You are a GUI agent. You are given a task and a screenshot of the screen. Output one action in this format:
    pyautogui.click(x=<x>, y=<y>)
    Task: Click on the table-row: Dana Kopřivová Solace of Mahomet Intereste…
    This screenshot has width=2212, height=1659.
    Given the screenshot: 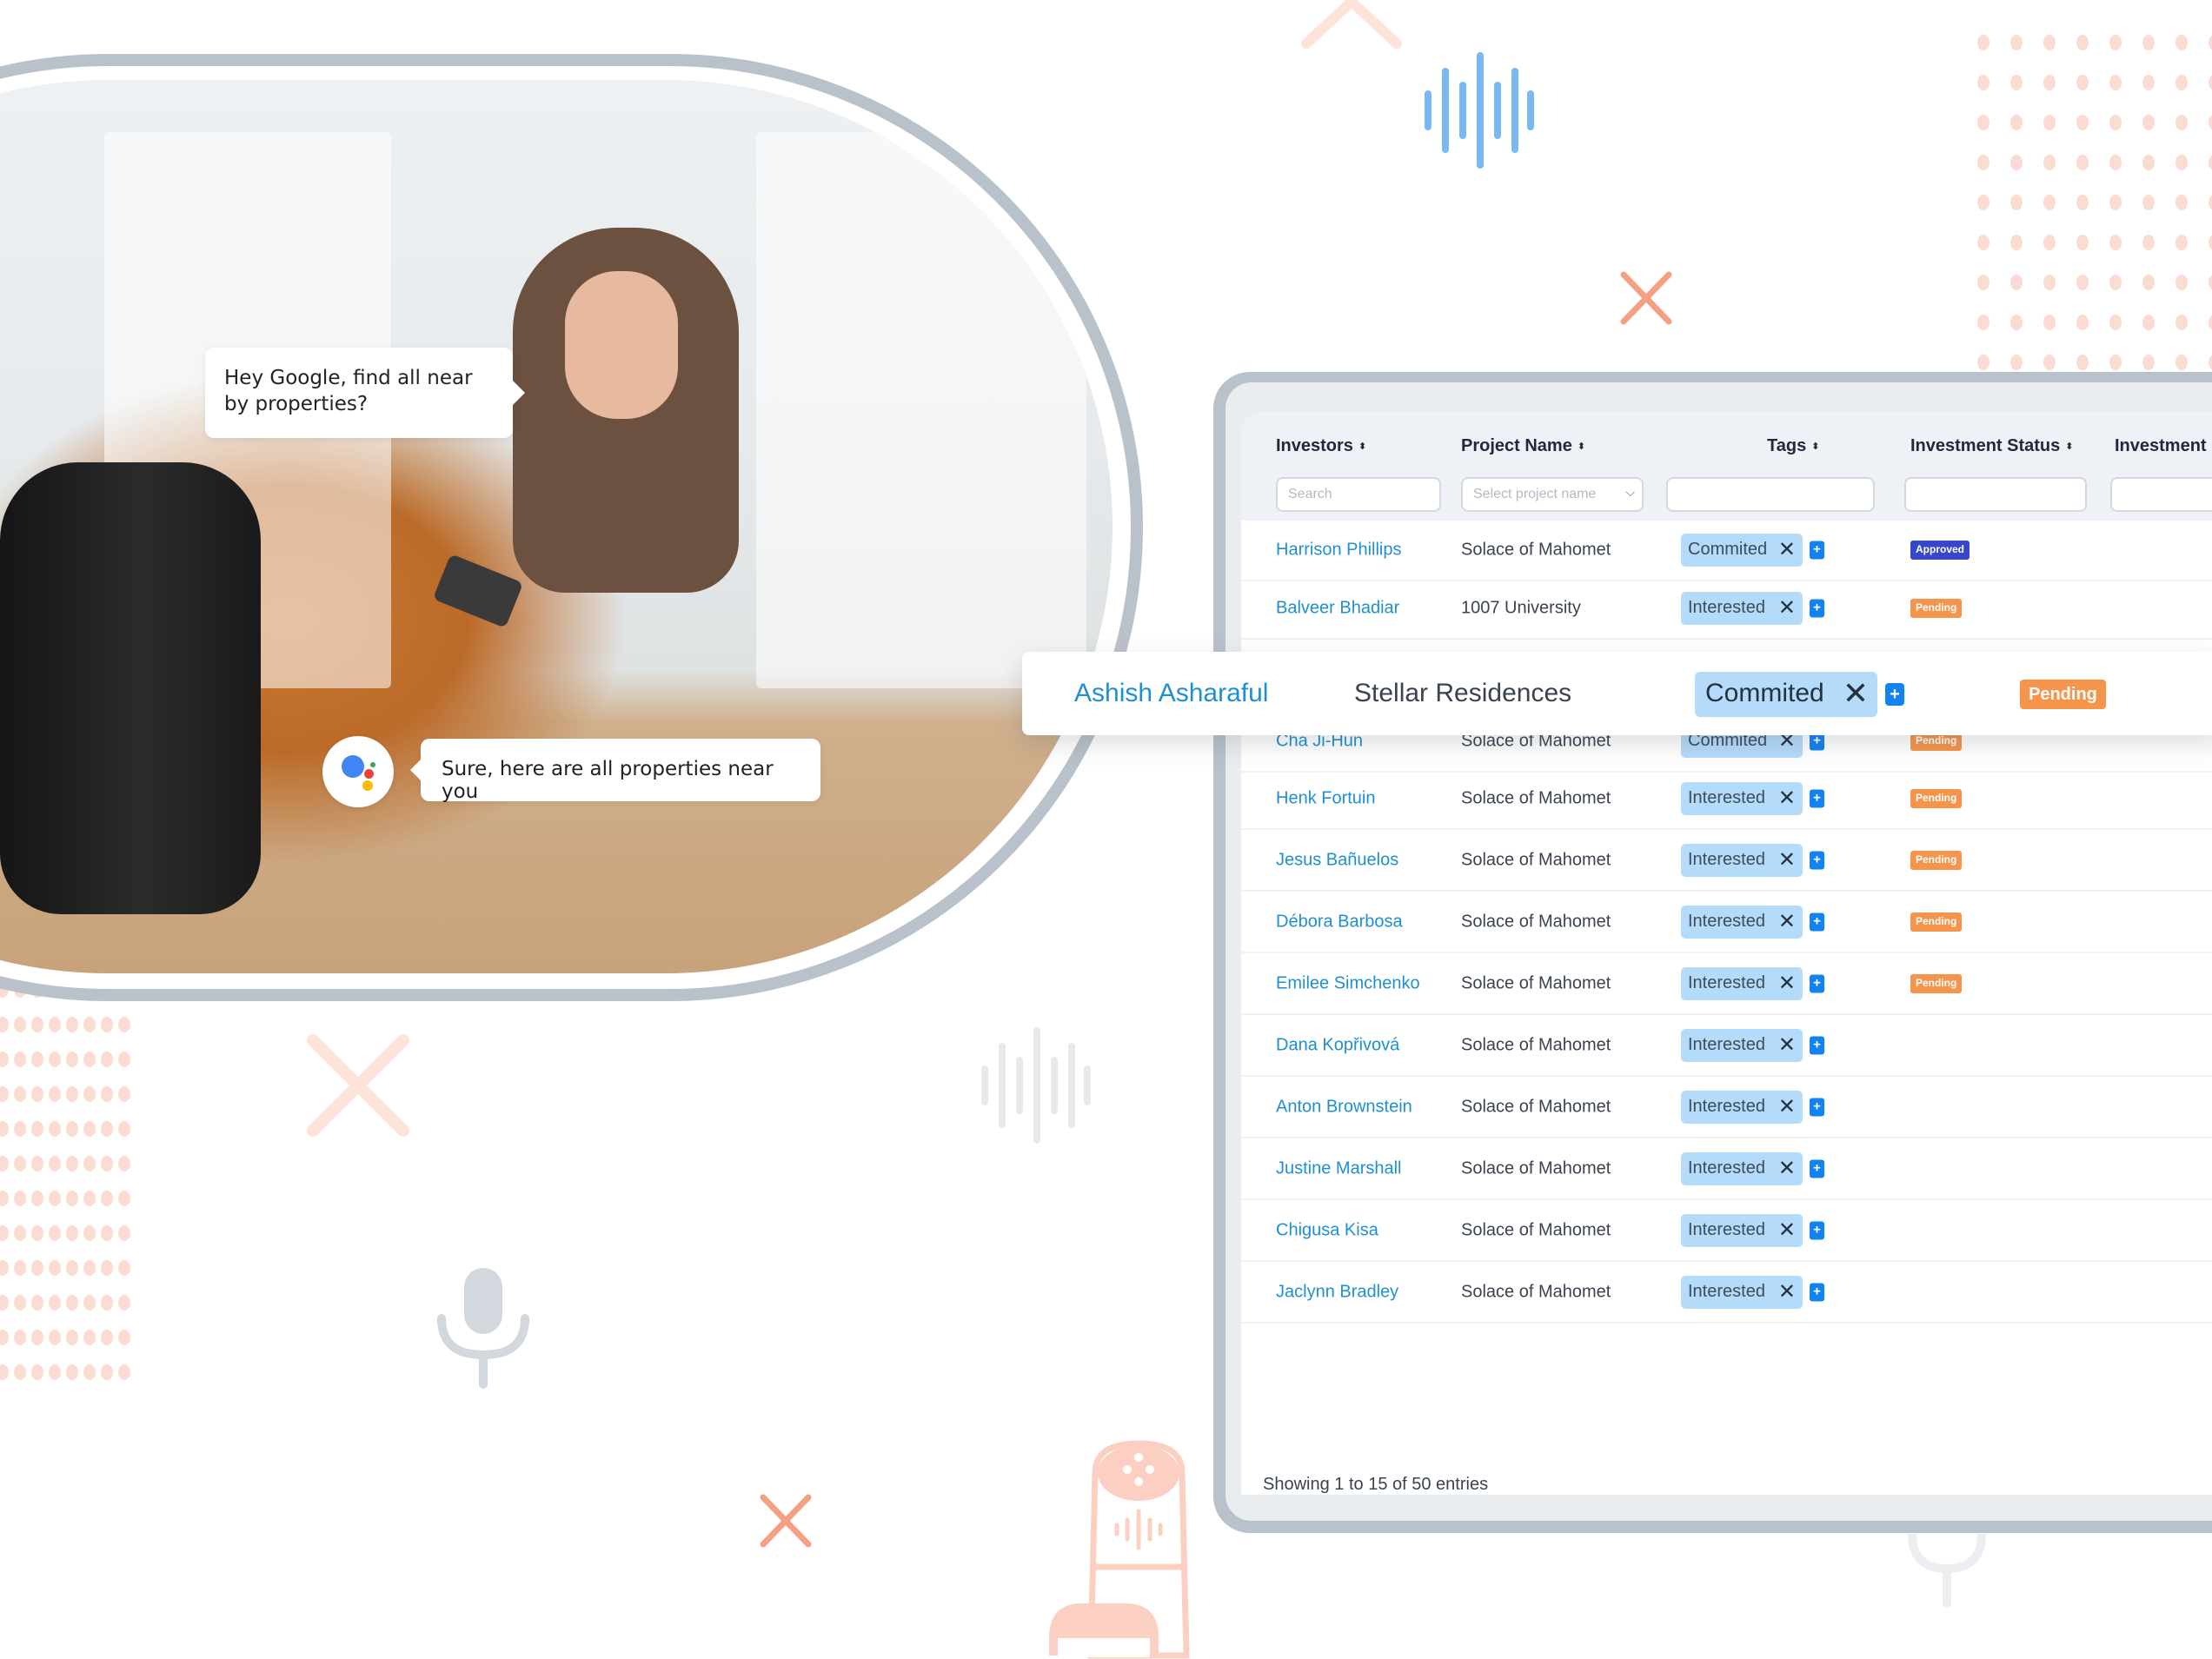 What is the action you would take?
    pyautogui.click(x=1726, y=1046)
    